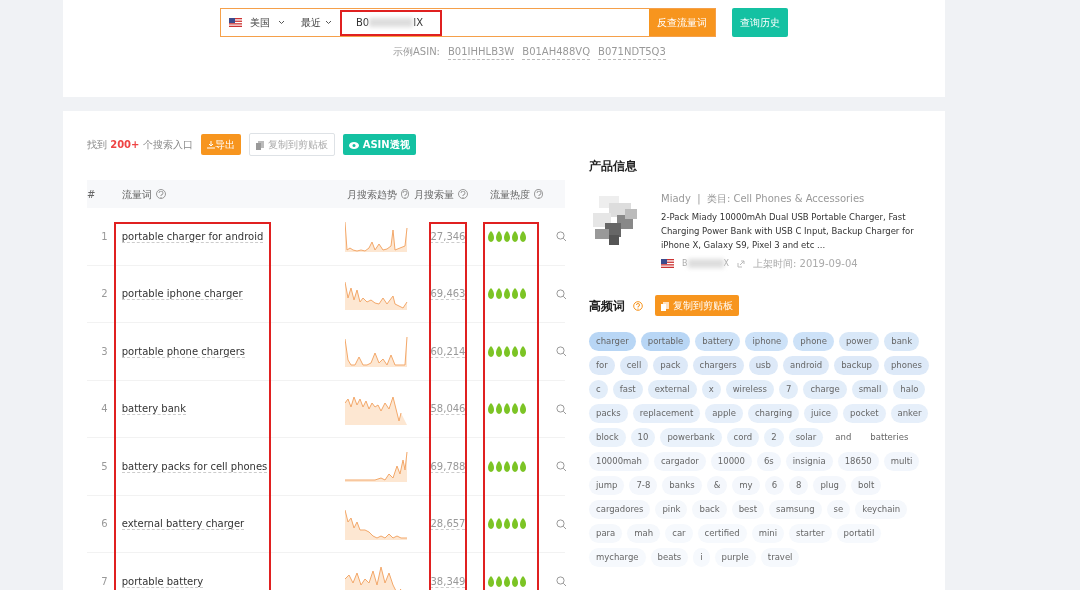 The width and height of the screenshot is (1080, 590). What do you see at coordinates (665, 341) in the screenshot?
I see `keyword-tag: portable` at bounding box center [665, 341].